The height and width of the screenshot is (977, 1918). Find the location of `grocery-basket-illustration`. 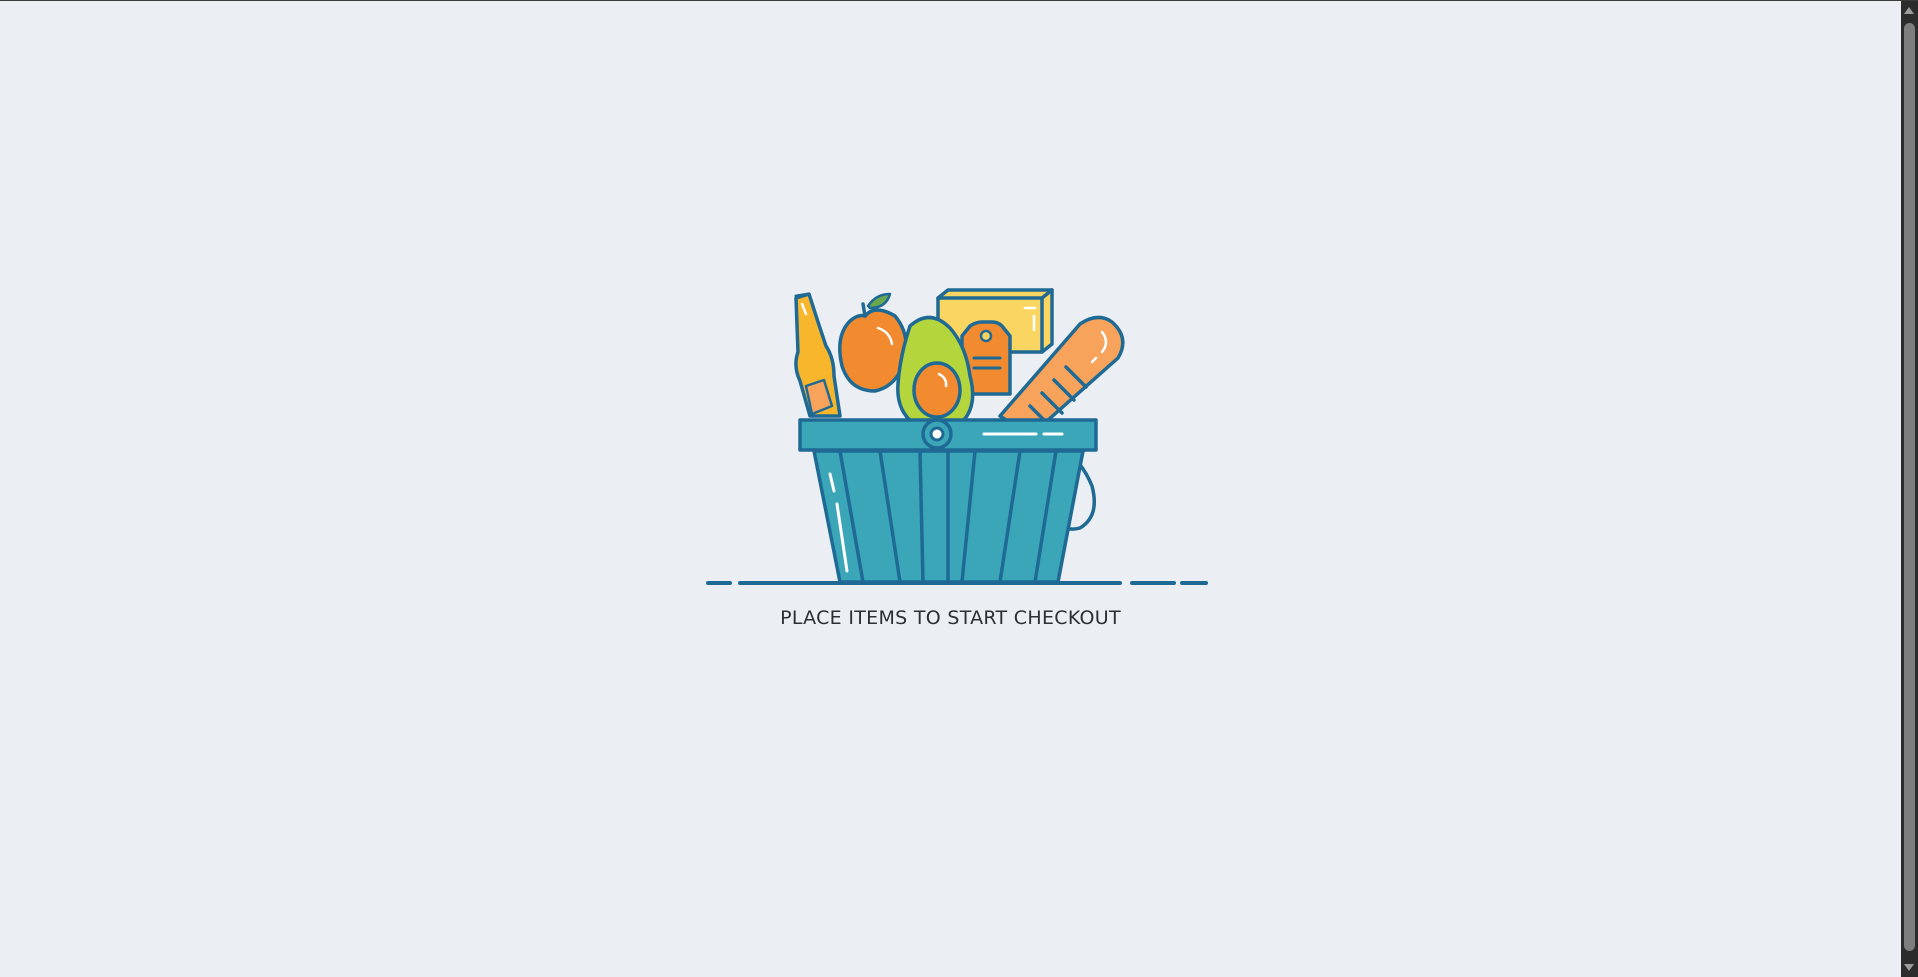

grocery-basket-illustration is located at coordinates (957, 436).